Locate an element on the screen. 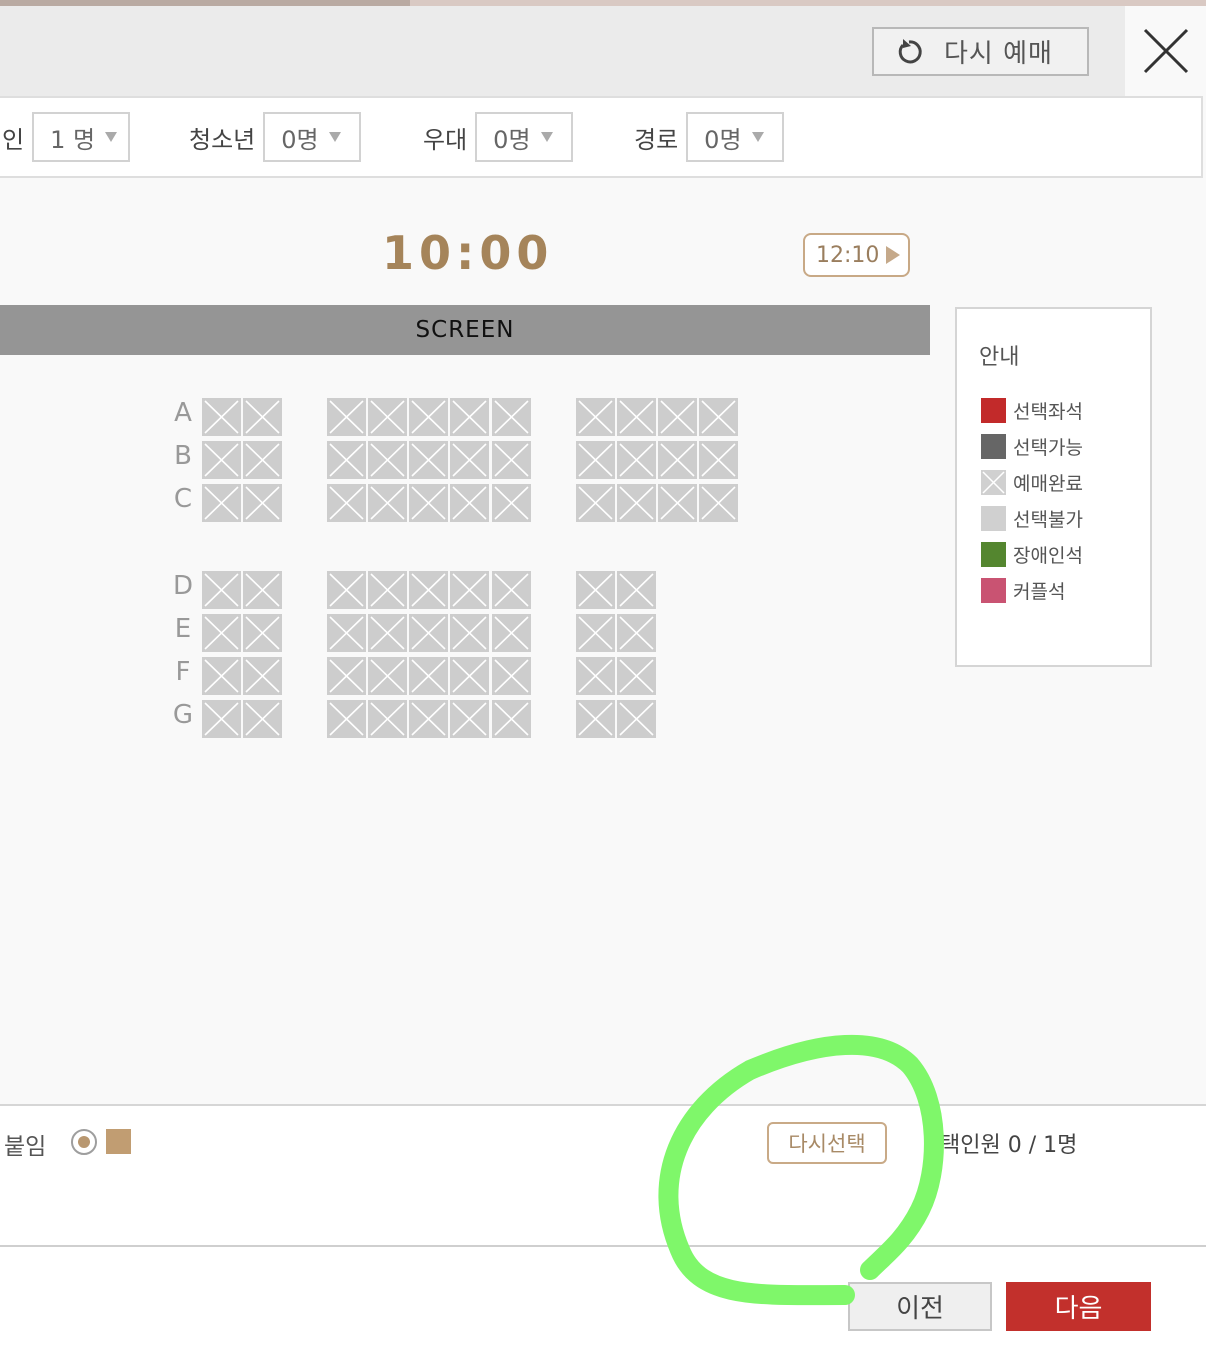 The image size is (1206, 1360). close-button is located at coordinates (1165, 51).